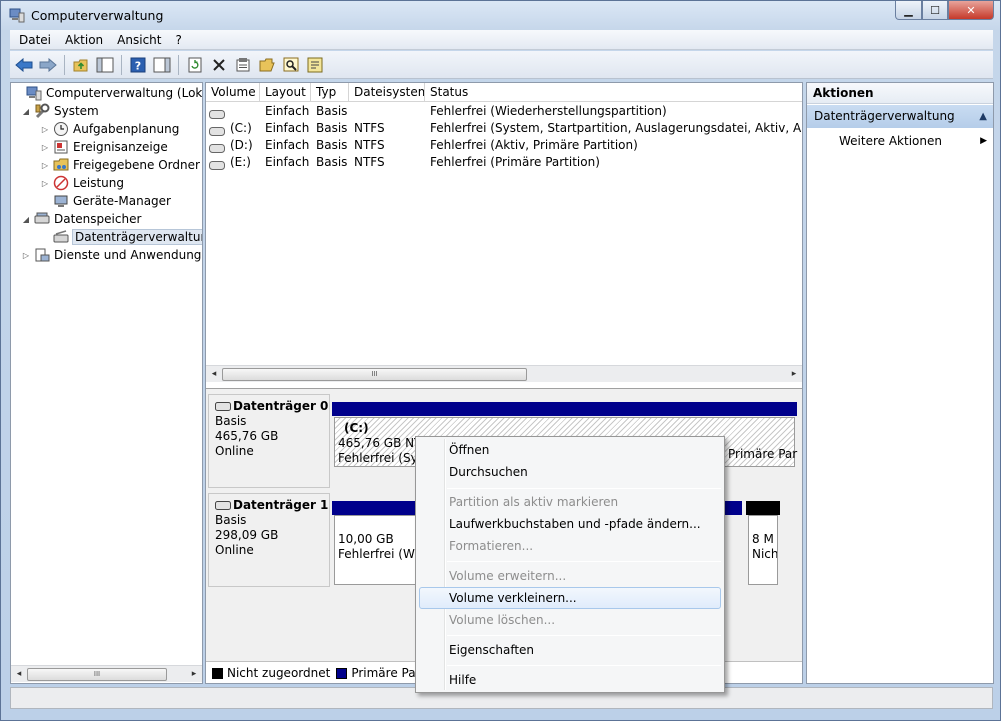 The image size is (1001, 721). I want to click on tree-item-label: Computerverwaltung (Lokal), so click(124, 93).